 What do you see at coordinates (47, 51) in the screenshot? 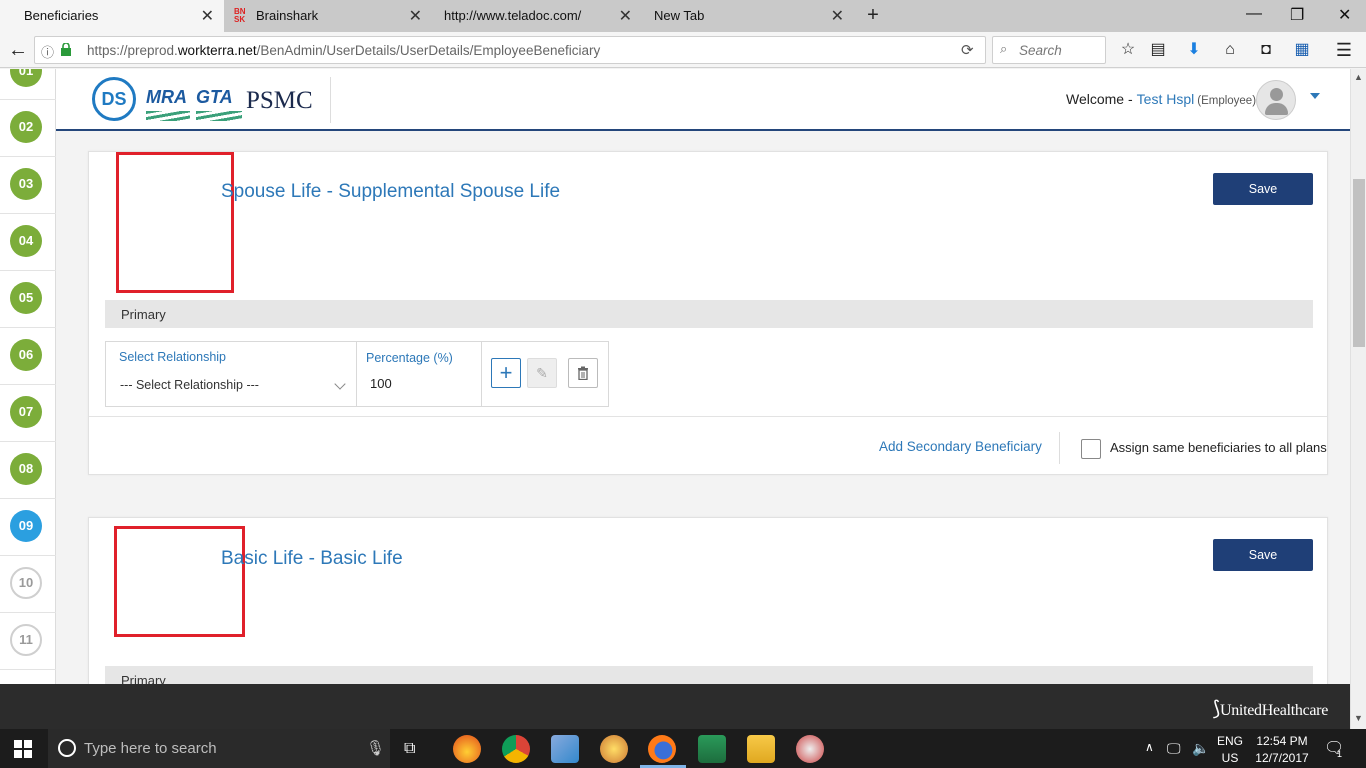
I see `info-icon: ⓘ` at bounding box center [47, 51].